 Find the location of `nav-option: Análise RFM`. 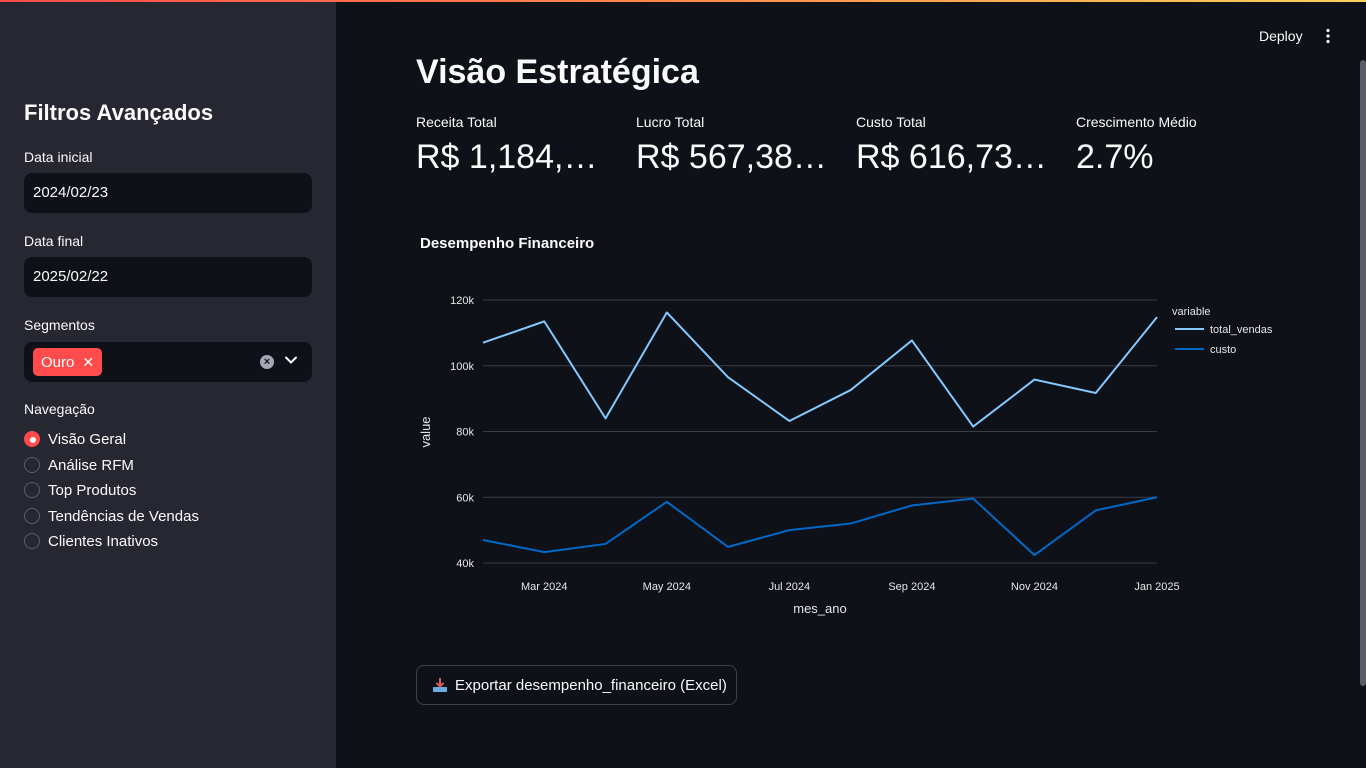

nav-option: Análise RFM is located at coordinates (79, 465).